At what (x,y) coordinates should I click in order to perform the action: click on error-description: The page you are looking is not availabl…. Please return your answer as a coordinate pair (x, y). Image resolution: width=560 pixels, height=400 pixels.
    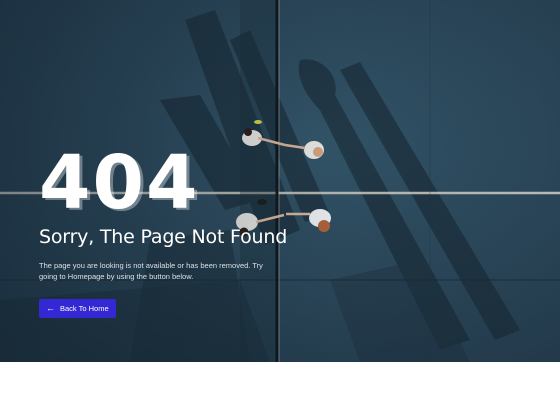
    Looking at the image, I should click on (151, 271).